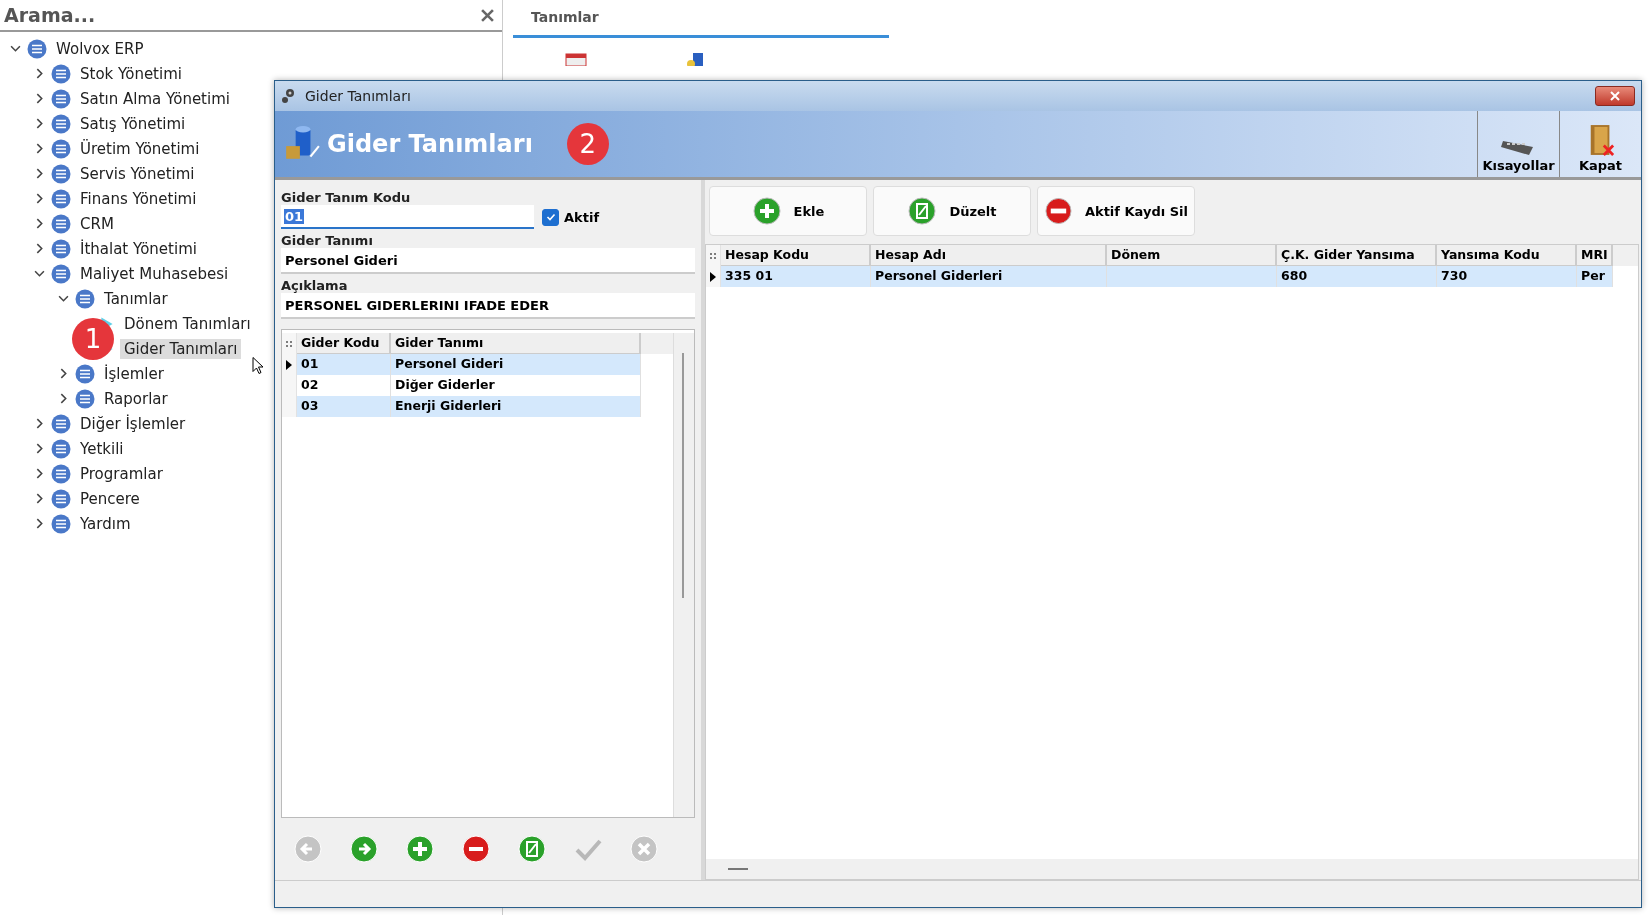 Image resolution: width=1650 pixels, height=915 pixels. What do you see at coordinates (488, 306) in the screenshot?
I see `description-field: PERSONEL GIDERLERINI IFADE EDER` at bounding box center [488, 306].